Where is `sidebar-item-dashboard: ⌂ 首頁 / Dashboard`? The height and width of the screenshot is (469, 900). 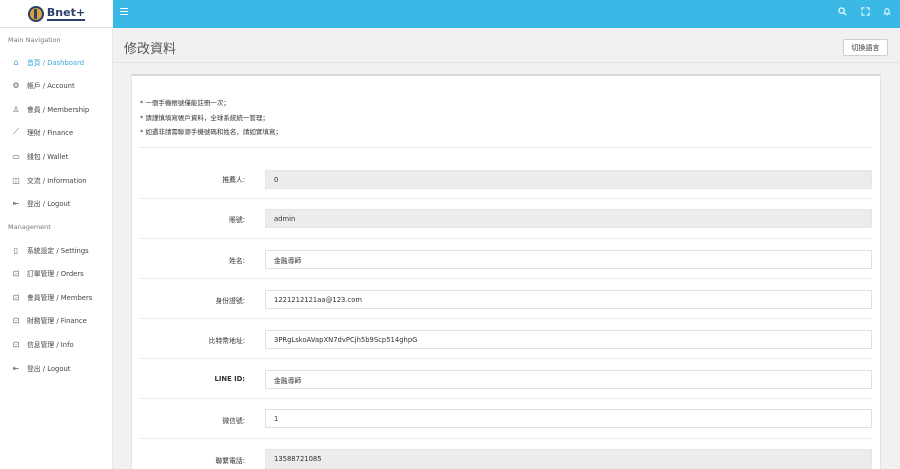 sidebar-item-dashboard: ⌂ 首頁 / Dashboard is located at coordinates (56, 62).